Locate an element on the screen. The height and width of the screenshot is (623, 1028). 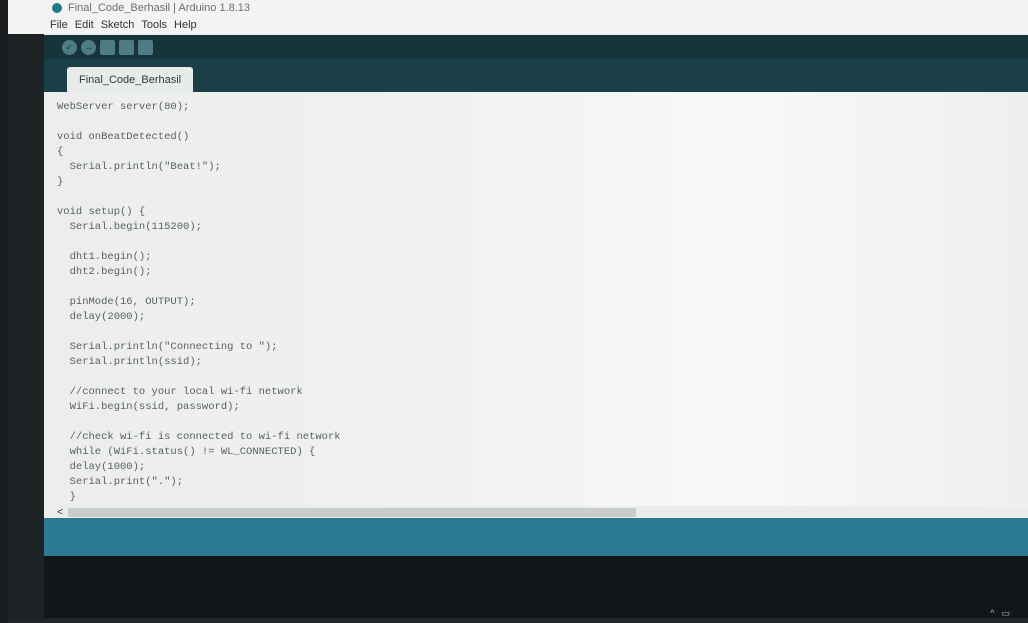
window-title: Final_Code_Berhasil | Arduino 1.8.13 is located at coordinates (159, 8).